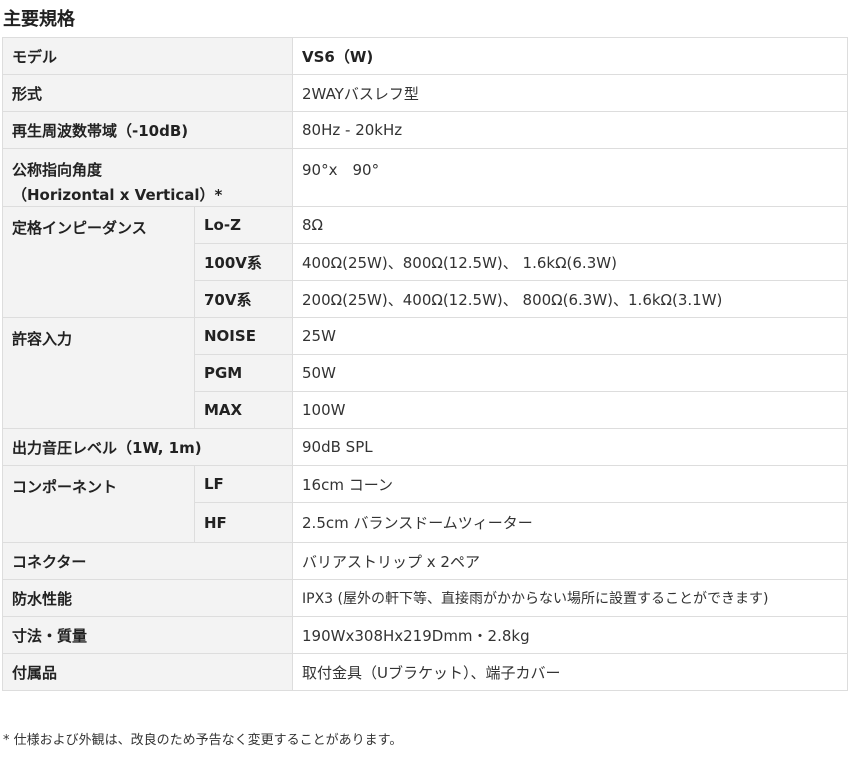 Image resolution: width=850 pixels, height=758 pixels. Describe the element at coordinates (243, 225) in the screenshot. I see `spec-sublabel: Lo-Z` at that location.